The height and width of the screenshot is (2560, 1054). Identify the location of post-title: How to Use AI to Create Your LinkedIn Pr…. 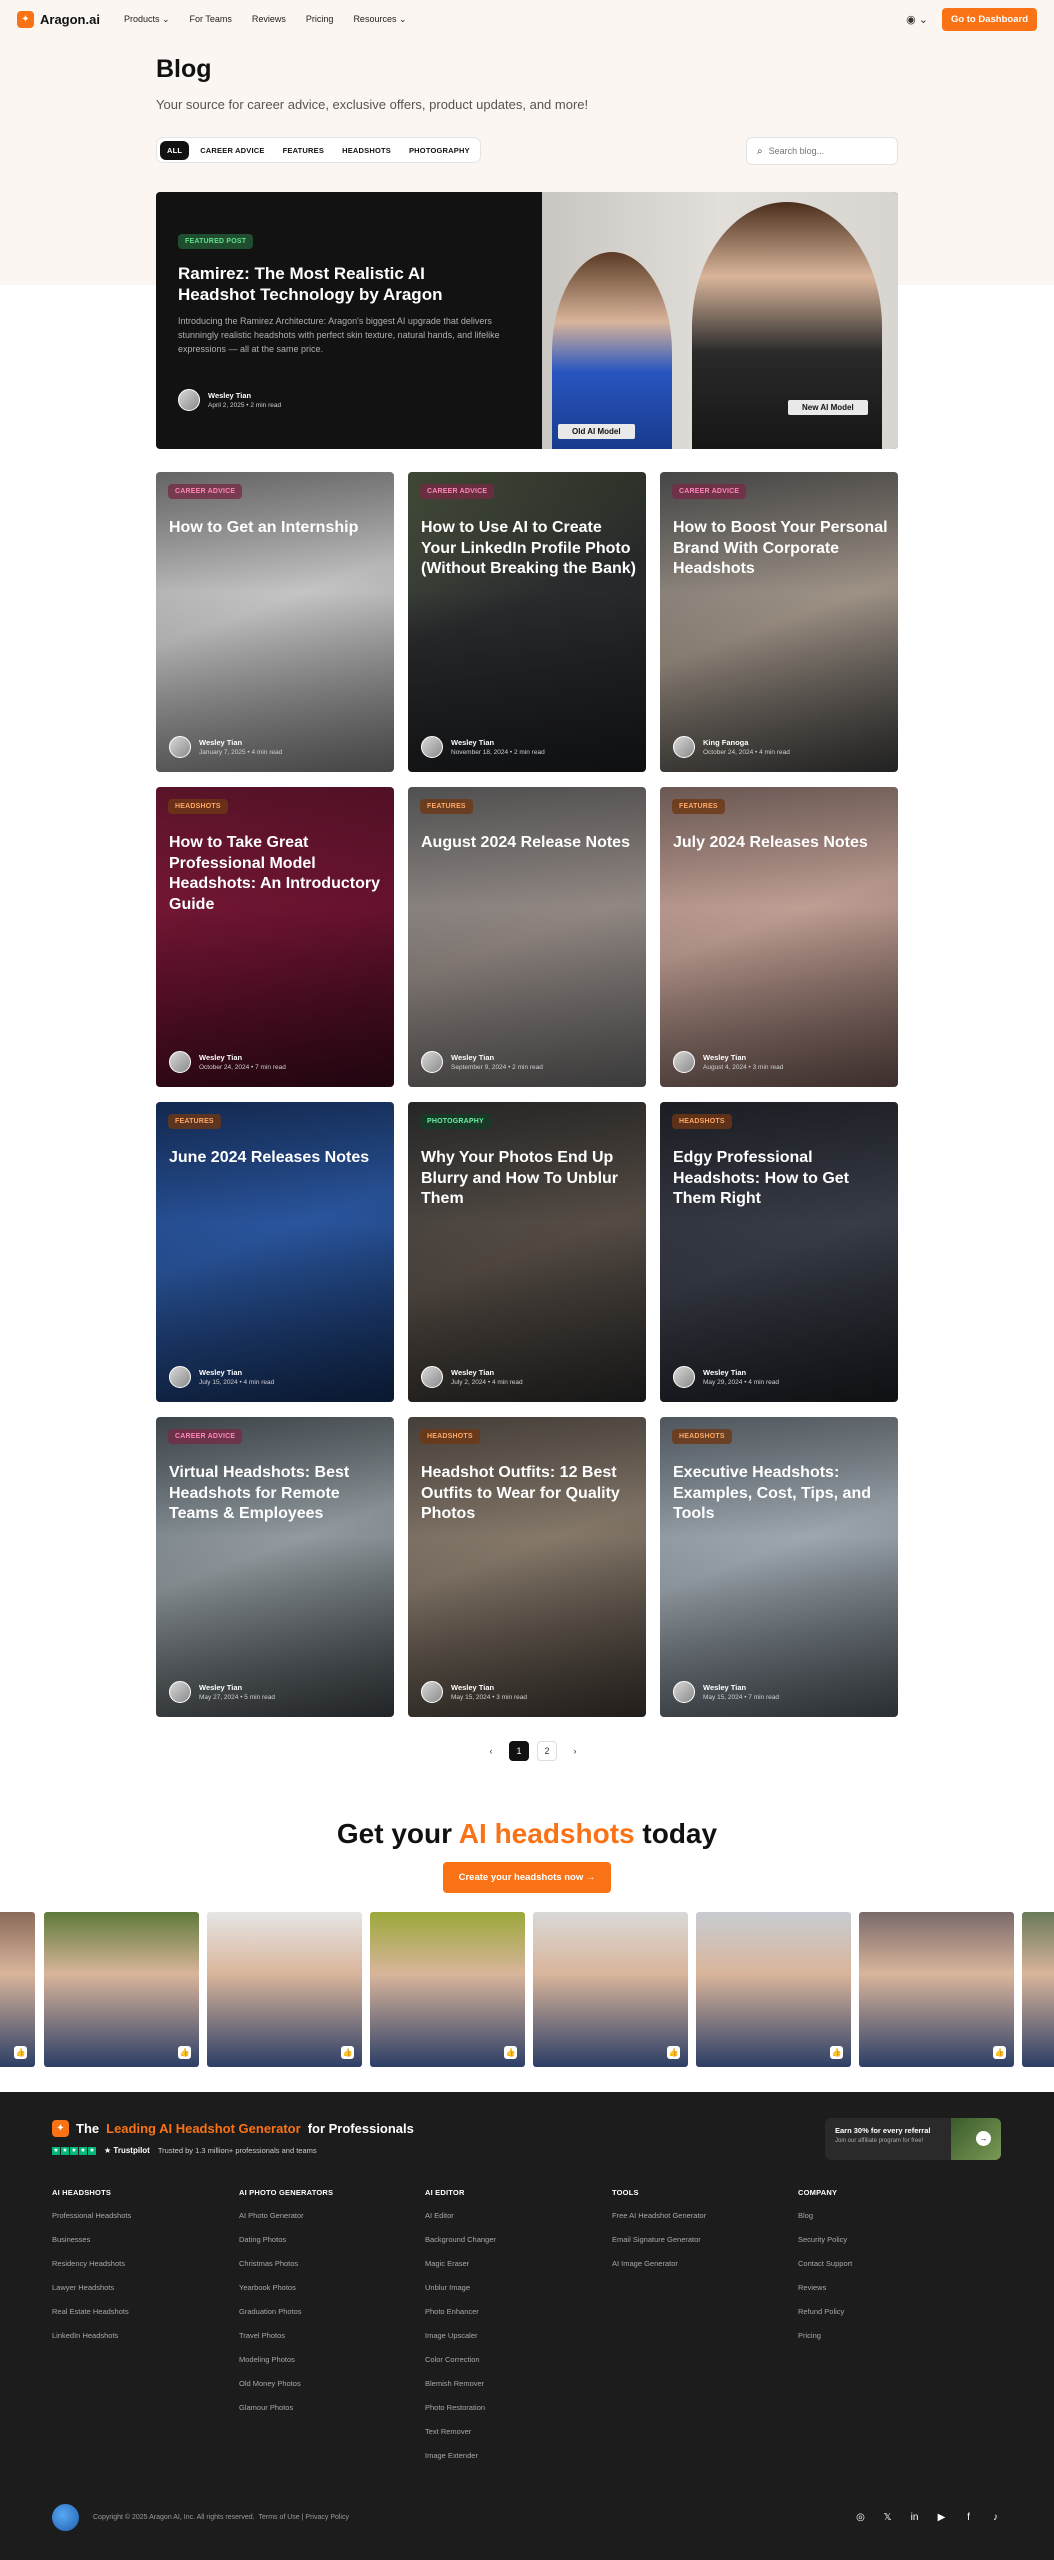
(528, 549).